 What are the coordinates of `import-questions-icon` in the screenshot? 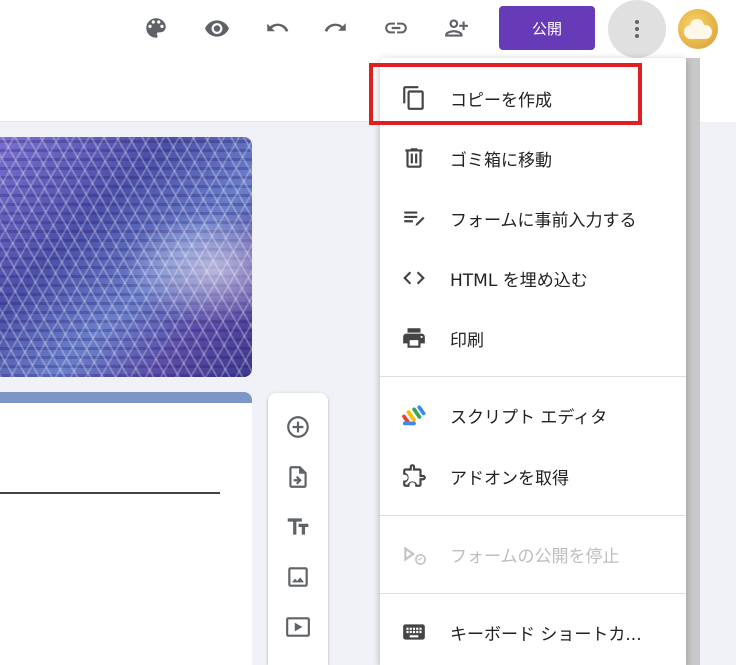 It's located at (298, 477).